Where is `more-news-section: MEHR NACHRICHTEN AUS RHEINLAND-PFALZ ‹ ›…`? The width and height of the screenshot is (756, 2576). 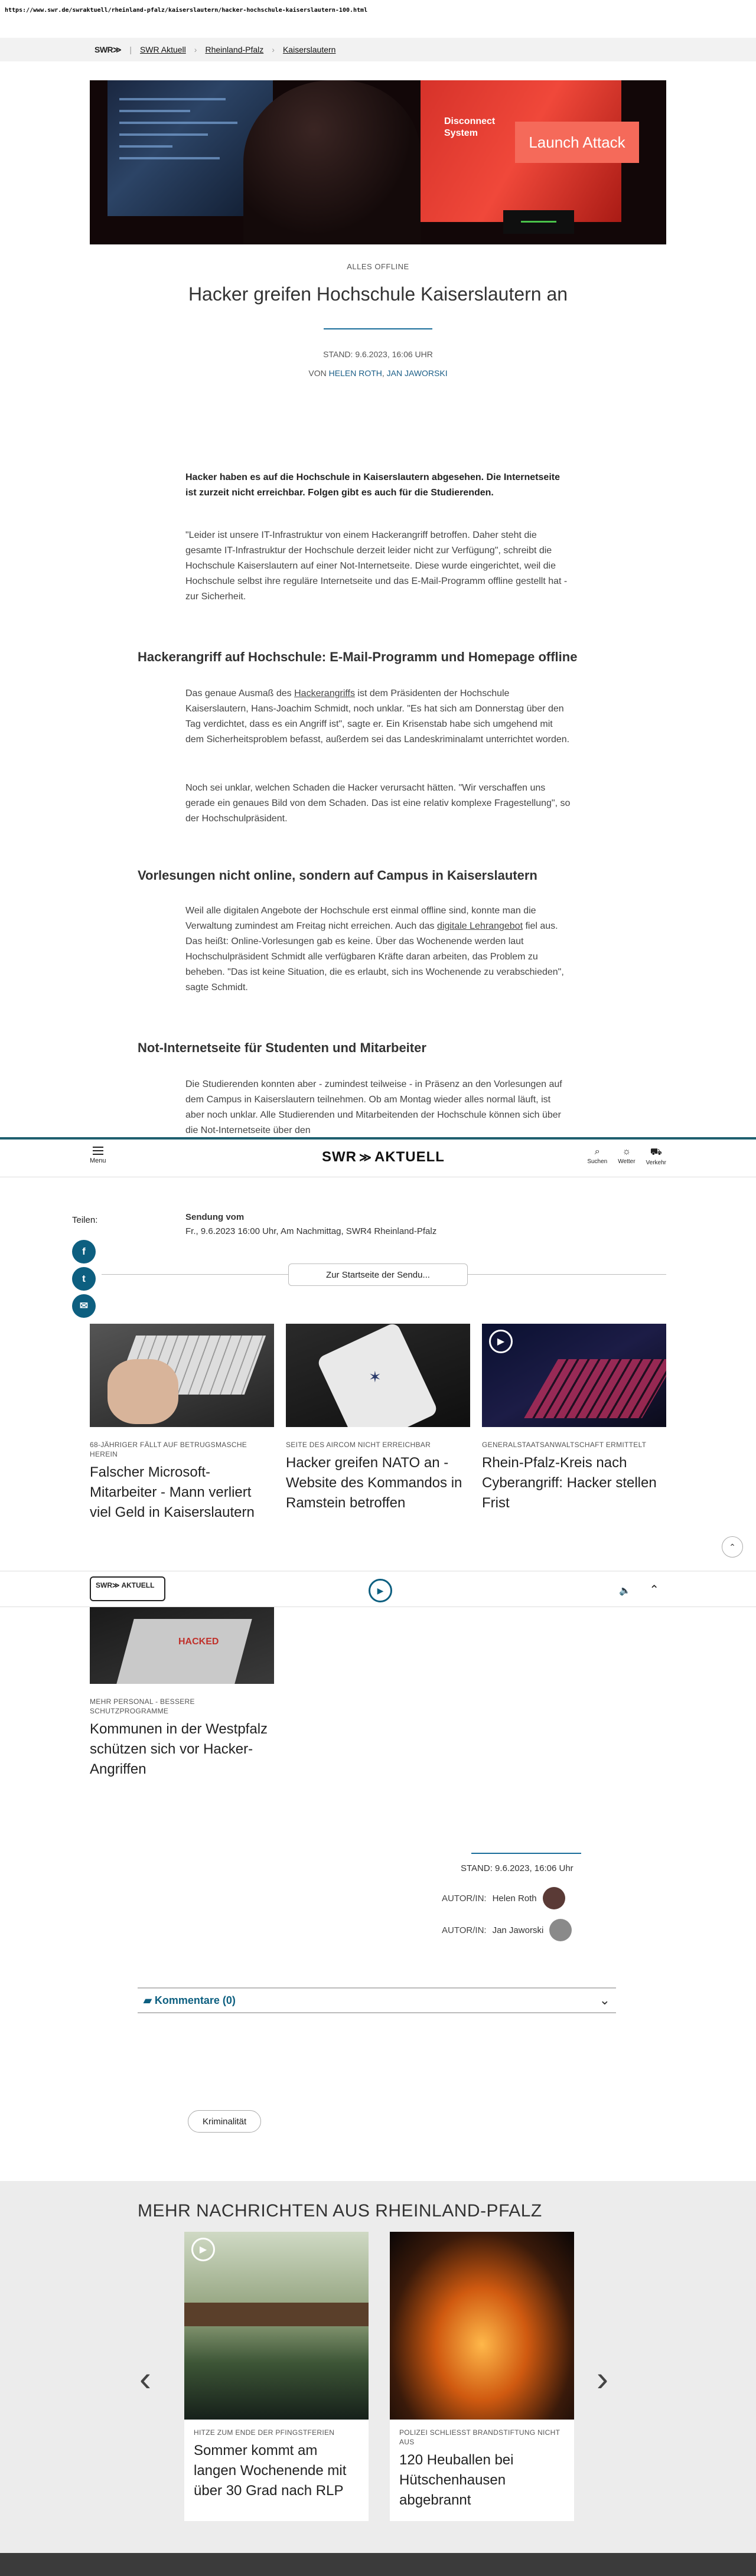
more-news-section: MEHR NACHRICHTEN AUS RHEINLAND-PFALZ ‹ ›… is located at coordinates (378, 2367).